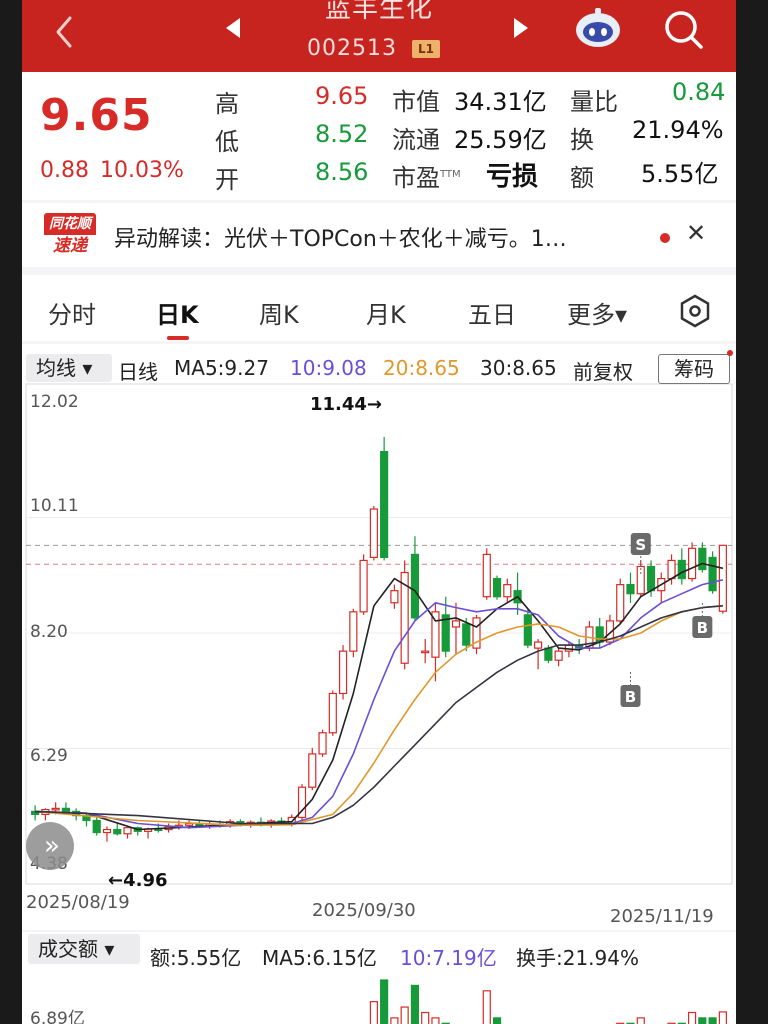  I want to click on chips-button: 筹码, so click(694, 369).